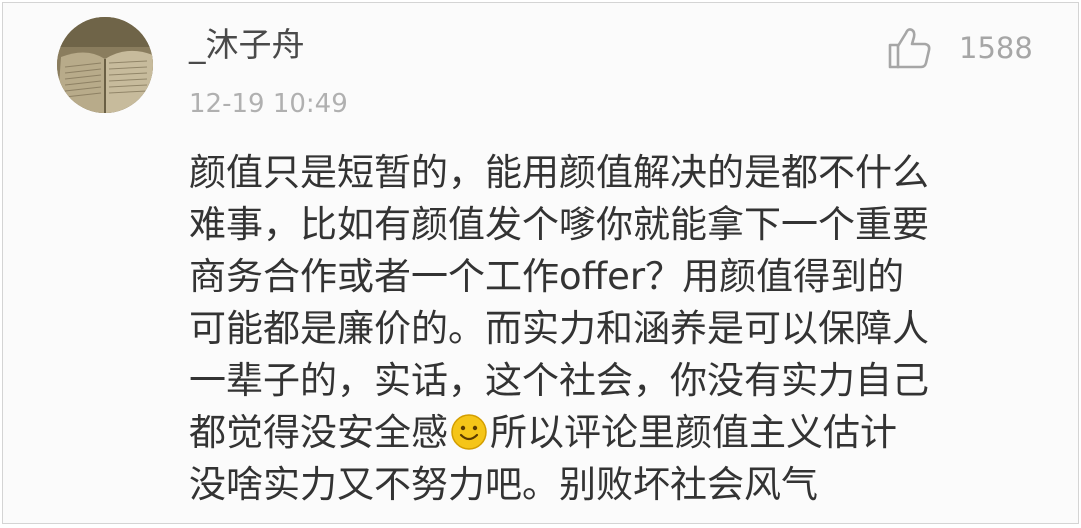 The height and width of the screenshot is (528, 1081). What do you see at coordinates (559, 172) in the screenshot?
I see `comment-line: 颜值只是短暂的，能用颜值解决的是都不什么` at bounding box center [559, 172].